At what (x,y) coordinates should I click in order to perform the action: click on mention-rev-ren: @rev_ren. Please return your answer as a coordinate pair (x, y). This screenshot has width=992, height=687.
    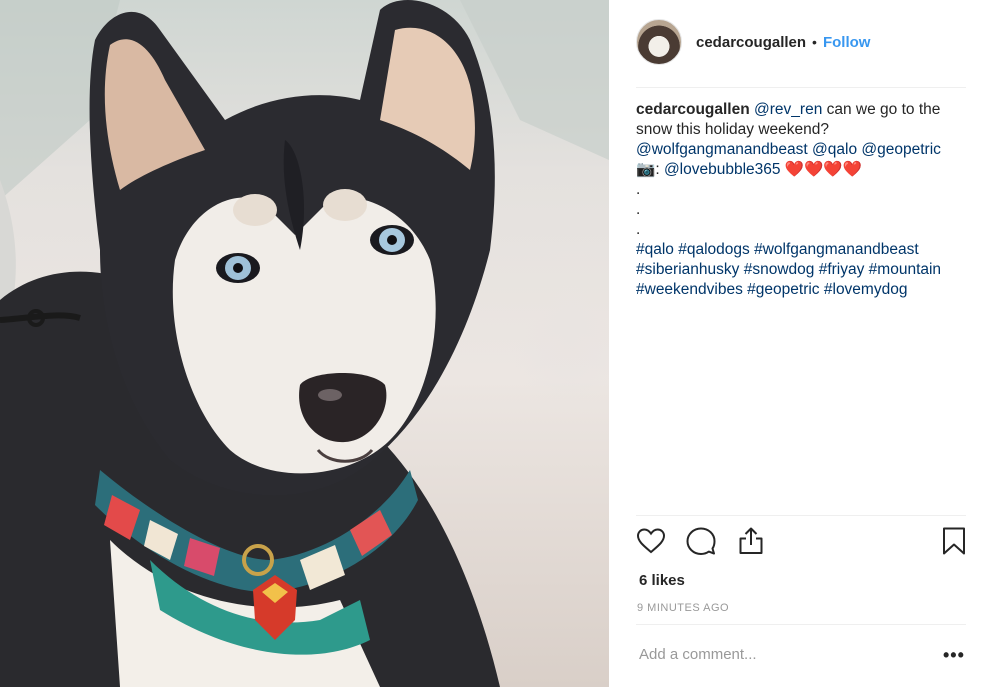
    Looking at the image, I should click on (788, 109).